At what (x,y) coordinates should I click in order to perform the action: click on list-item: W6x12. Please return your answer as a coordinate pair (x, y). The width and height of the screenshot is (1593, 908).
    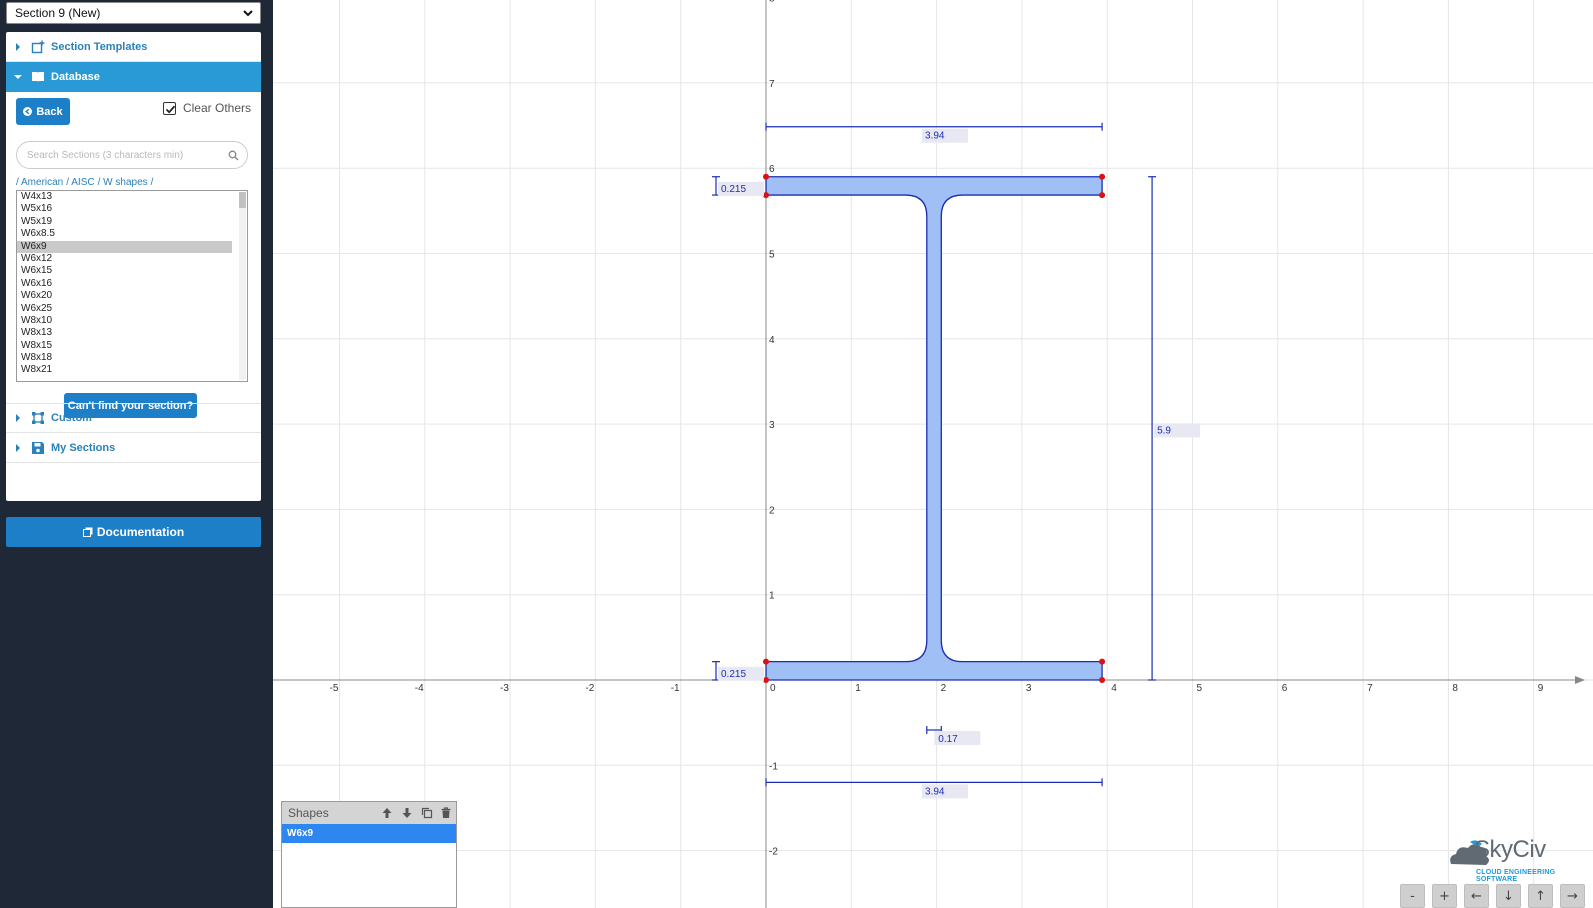
    Looking at the image, I should click on (124, 259).